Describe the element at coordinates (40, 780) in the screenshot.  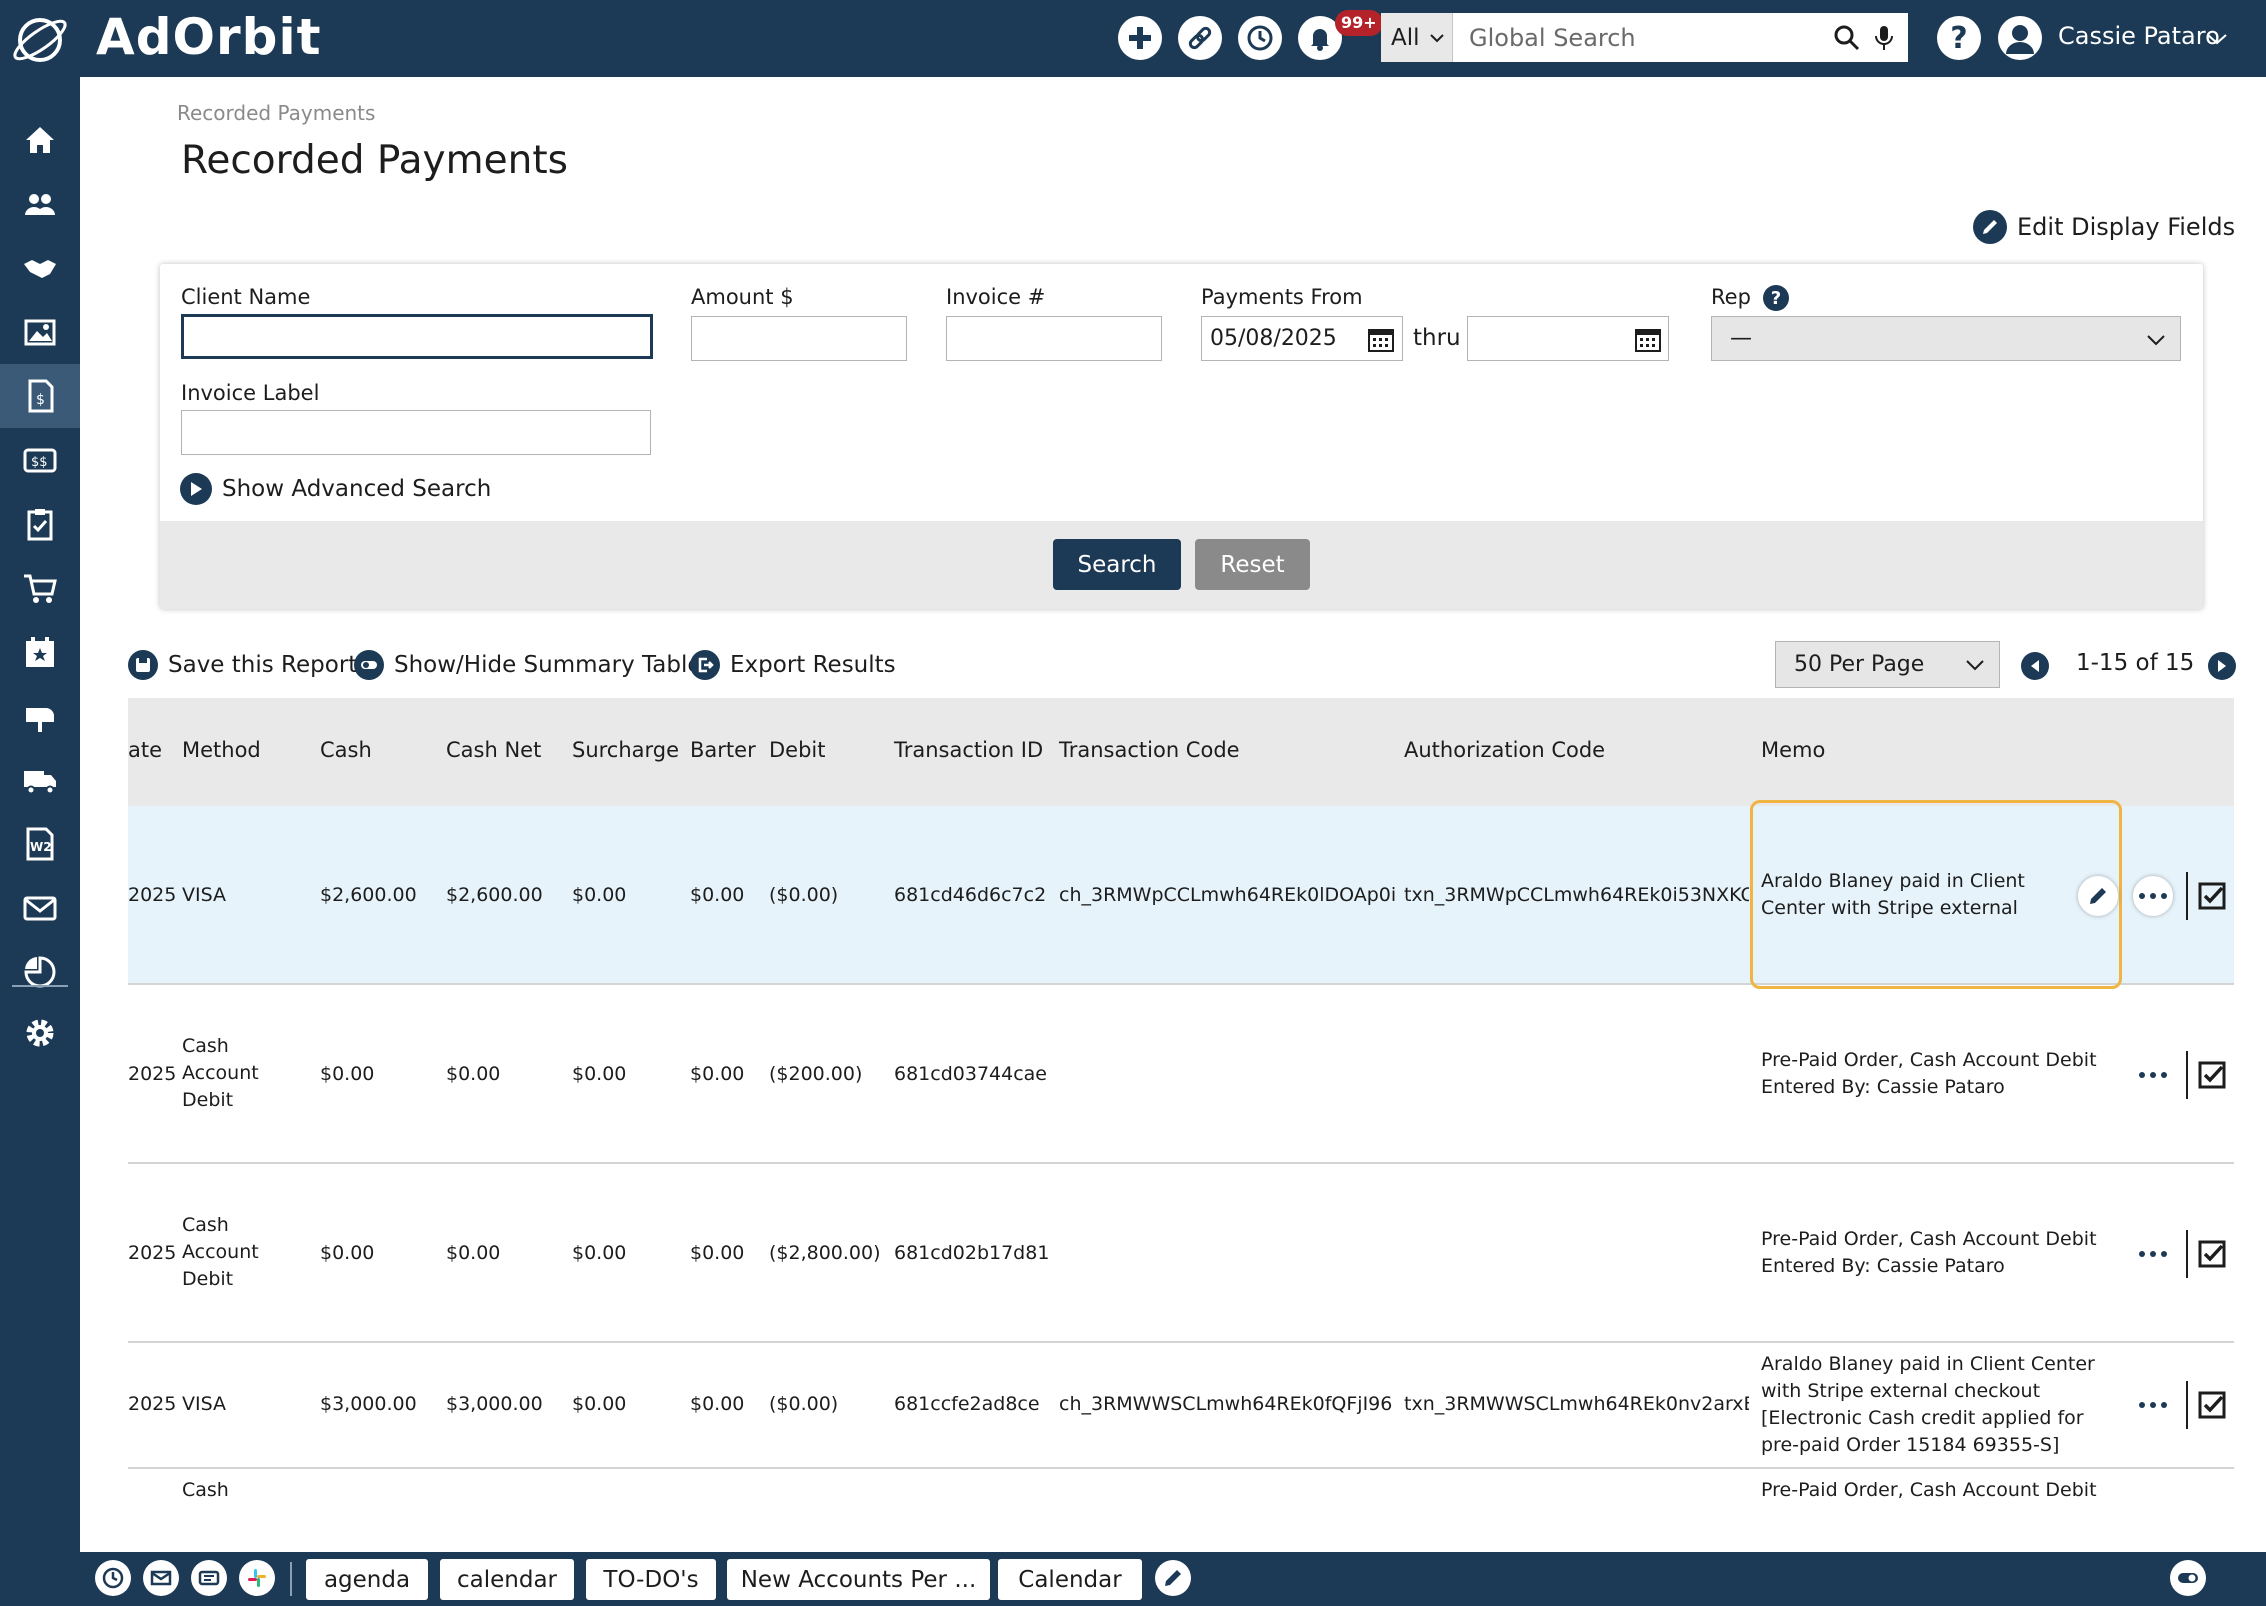
I see `sidebar-item-delivery` at that location.